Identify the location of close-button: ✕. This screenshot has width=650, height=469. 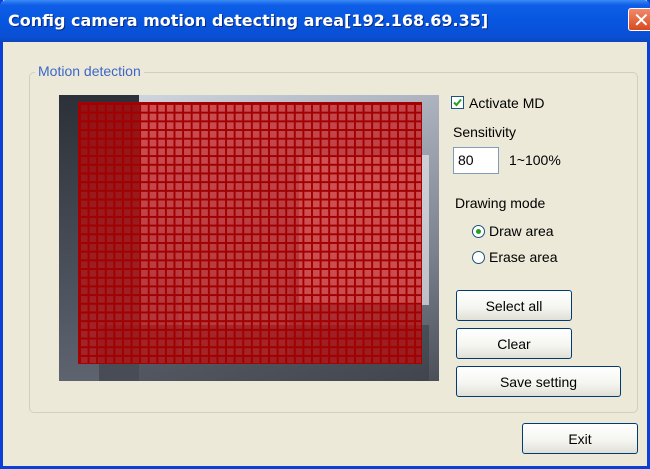
(639, 19).